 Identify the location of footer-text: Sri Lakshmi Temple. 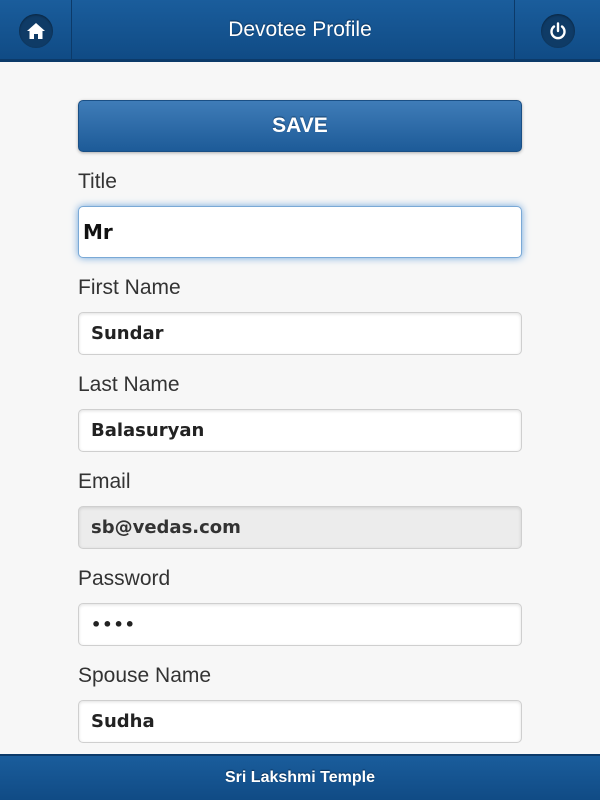
(300, 777).